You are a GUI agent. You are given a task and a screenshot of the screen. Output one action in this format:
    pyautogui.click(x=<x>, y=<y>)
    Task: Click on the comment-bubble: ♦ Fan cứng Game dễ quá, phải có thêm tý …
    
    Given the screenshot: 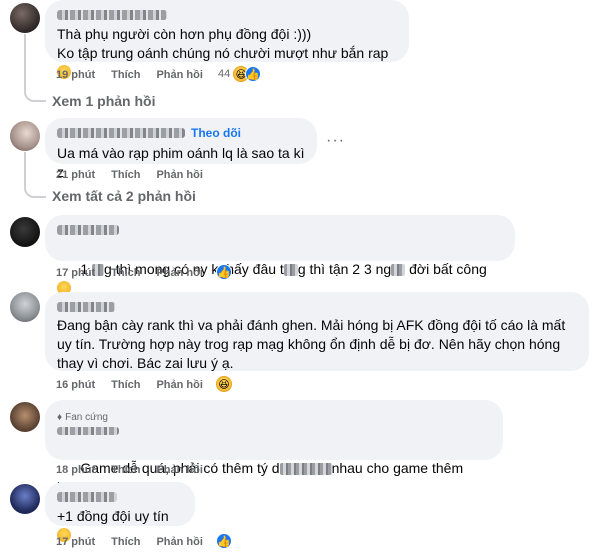 What is the action you would take?
    pyautogui.click(x=274, y=447)
    